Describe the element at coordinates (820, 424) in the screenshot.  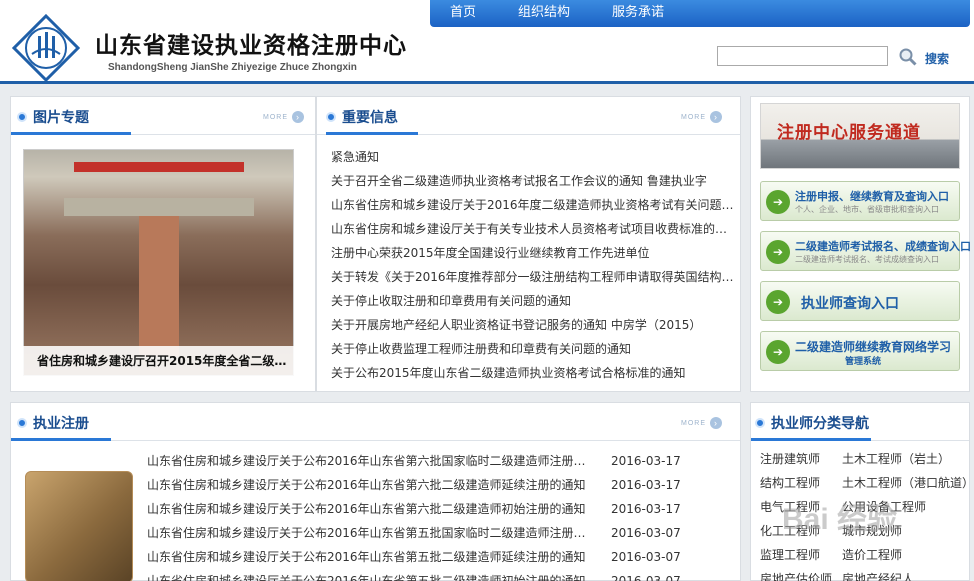
I see `panel-title: 执业师分类导航` at that location.